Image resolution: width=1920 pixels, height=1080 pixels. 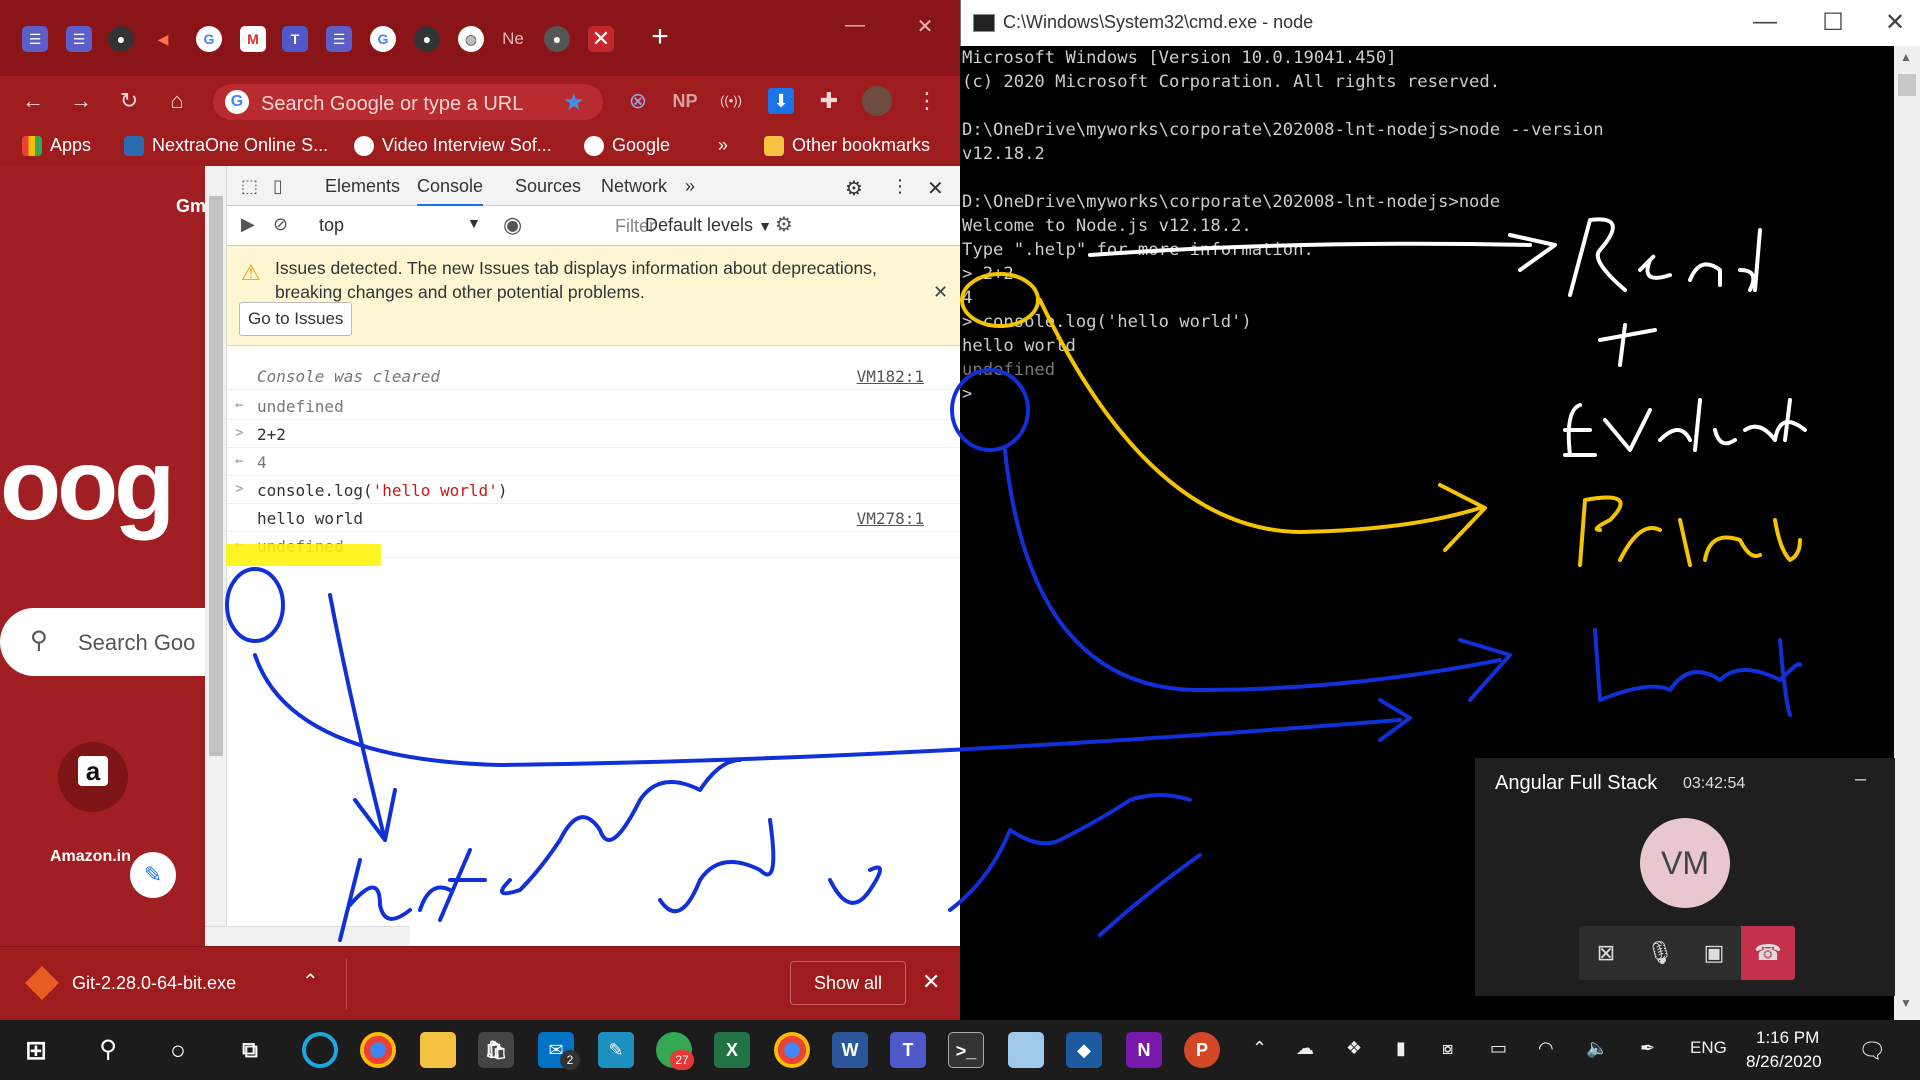 I want to click on tab-teams-icon: T, so click(x=295, y=39).